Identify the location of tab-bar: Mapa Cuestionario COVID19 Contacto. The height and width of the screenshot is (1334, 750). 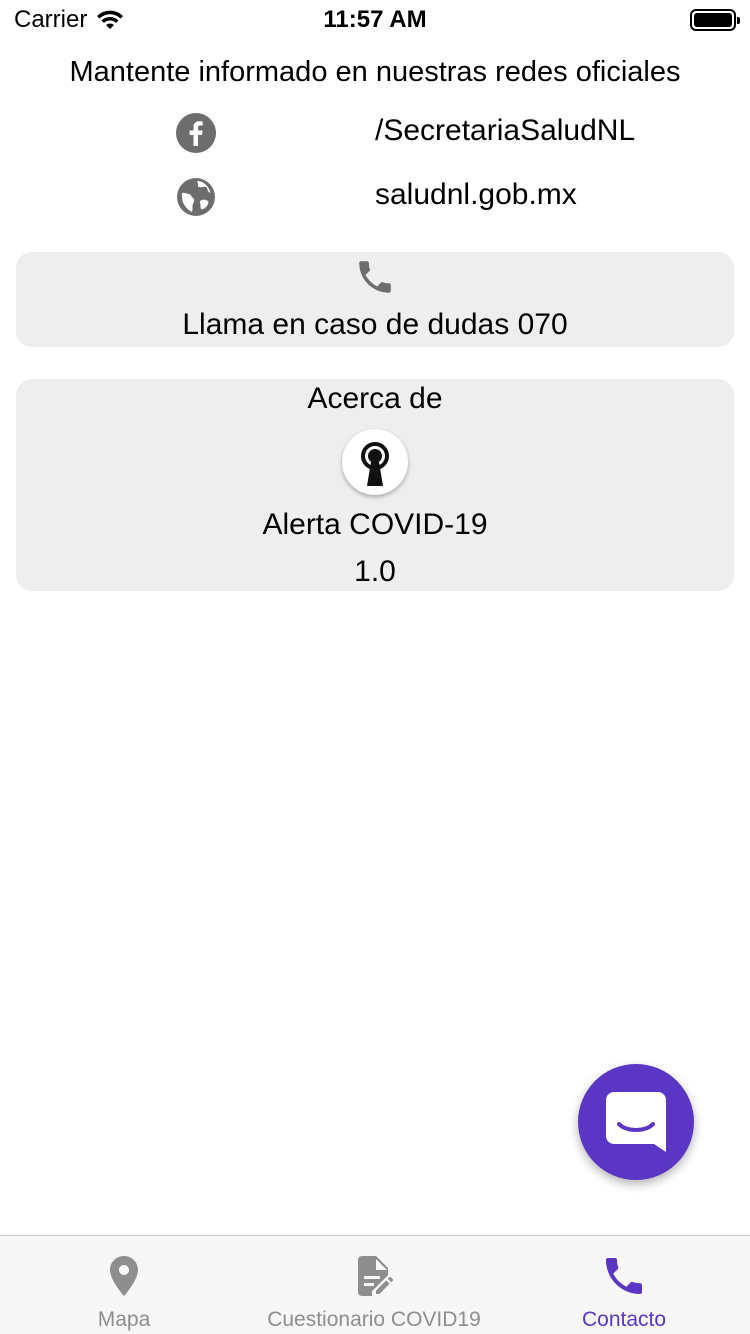
(375, 1284).